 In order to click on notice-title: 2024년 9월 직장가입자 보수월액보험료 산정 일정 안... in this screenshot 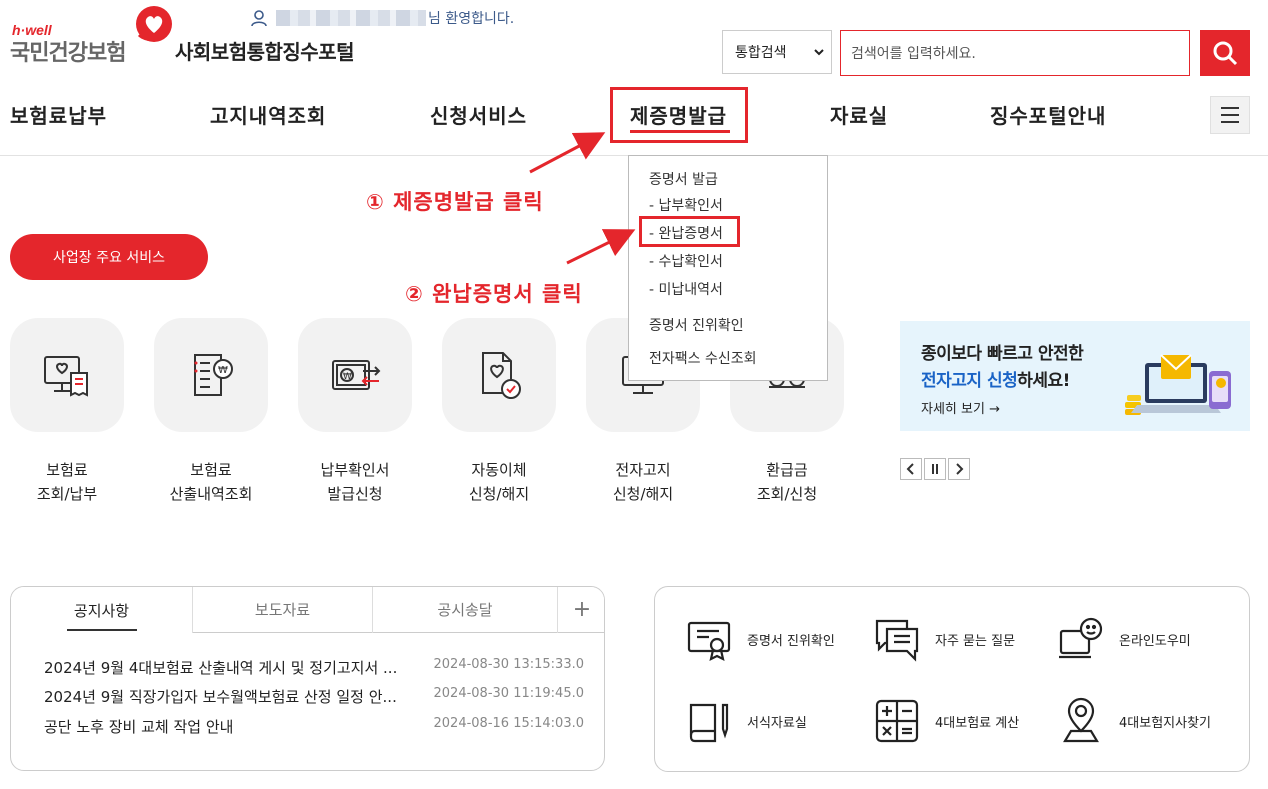, I will do `click(231, 696)`.